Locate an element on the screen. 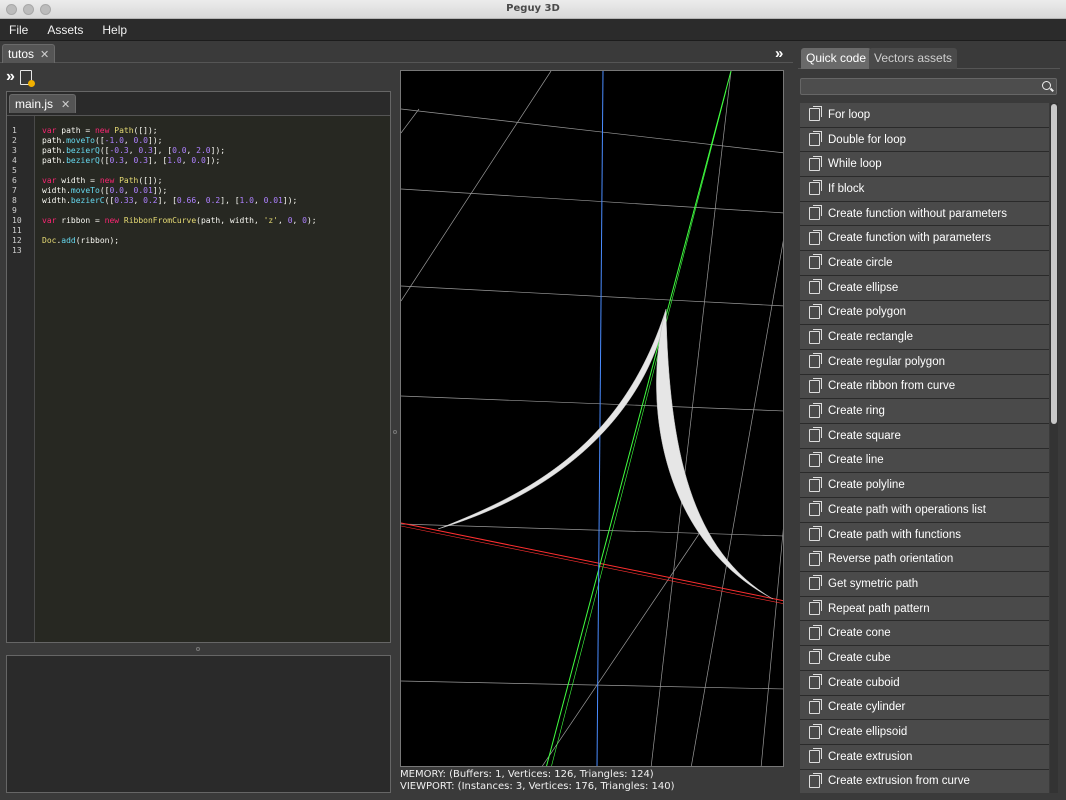 This screenshot has width=1066, height=800. double-chevron-right-icon: » is located at coordinates (779, 53).